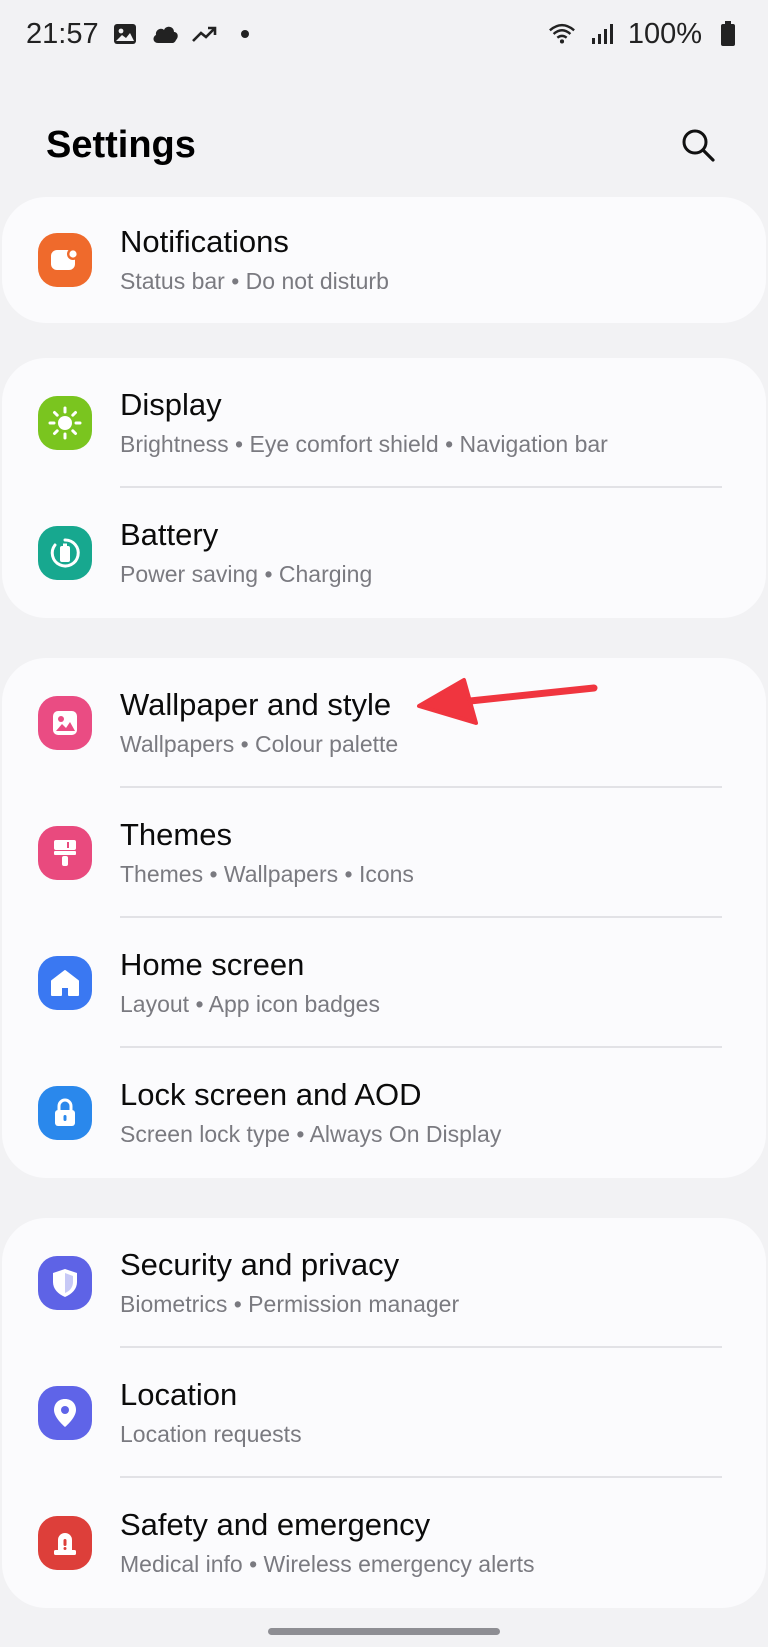 This screenshot has height=1647, width=768. What do you see at coordinates (142, 34) in the screenshot?
I see `status-left: 21:57` at bounding box center [142, 34].